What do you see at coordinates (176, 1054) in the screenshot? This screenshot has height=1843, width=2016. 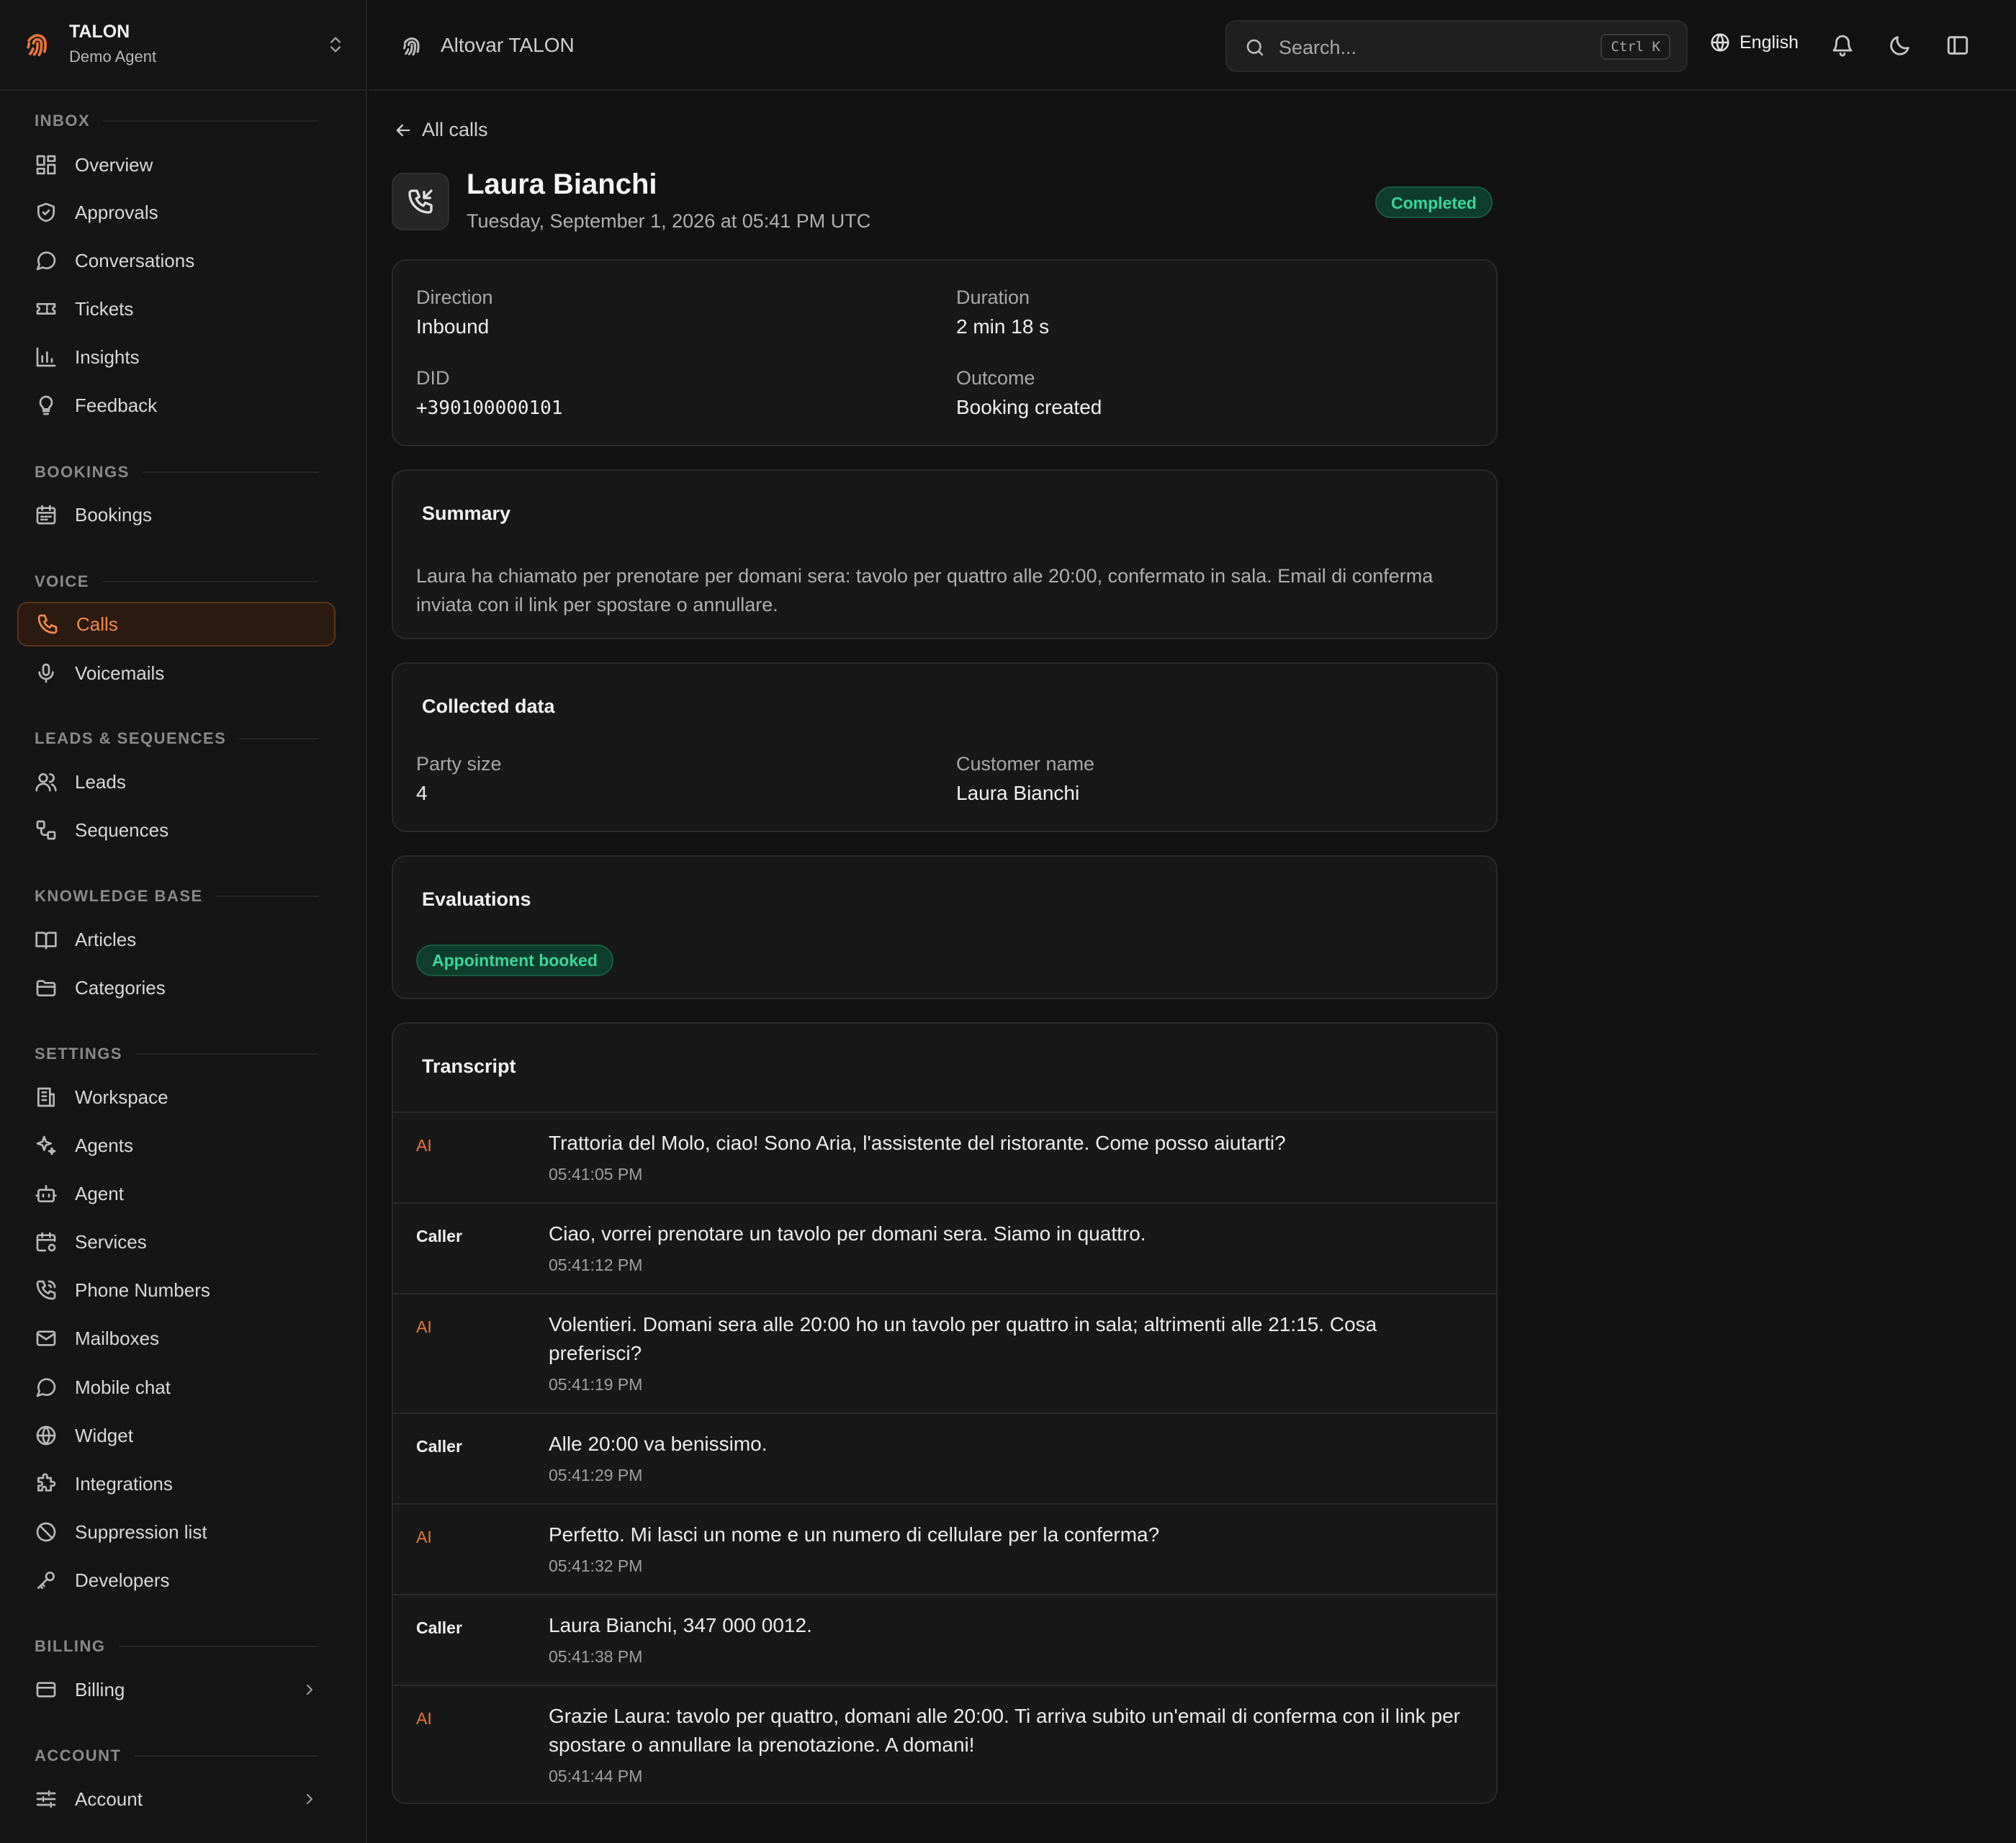 I see `section-label-settings: SETTINGS` at bounding box center [176, 1054].